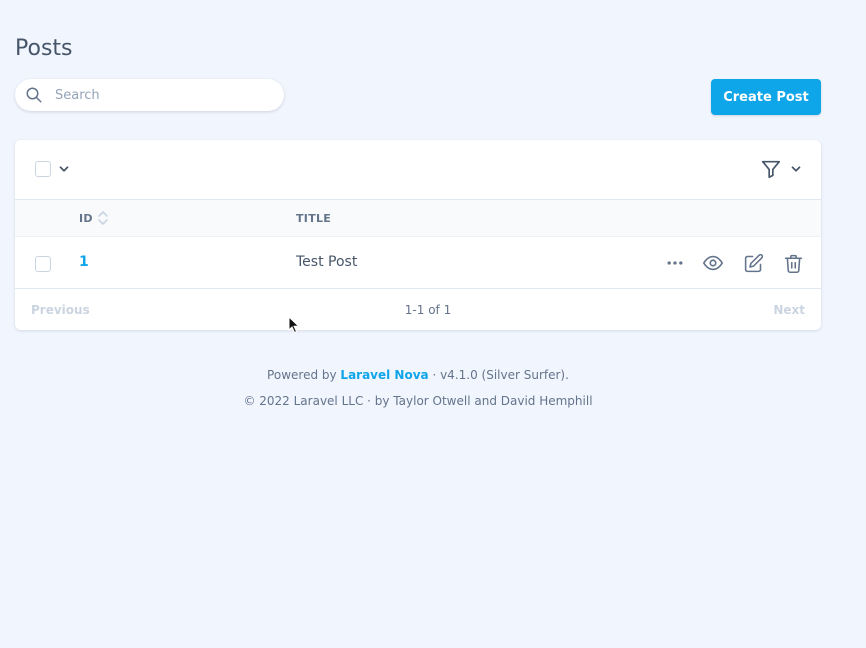 The height and width of the screenshot is (648, 866). I want to click on search-box, so click(149, 95).